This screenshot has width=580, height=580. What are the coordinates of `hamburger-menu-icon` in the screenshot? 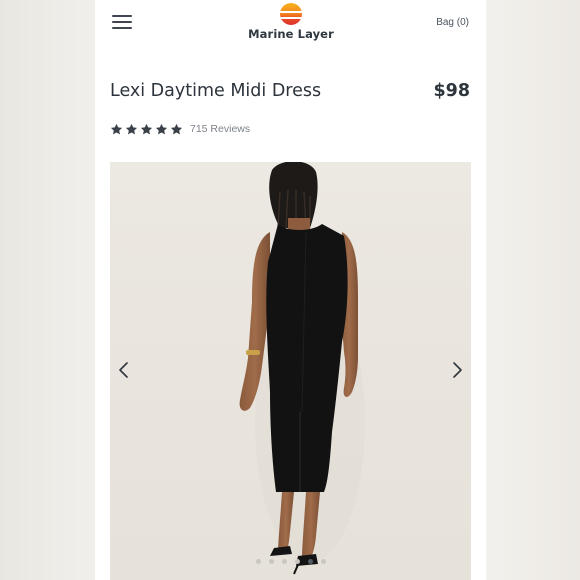 It's located at (122, 22).